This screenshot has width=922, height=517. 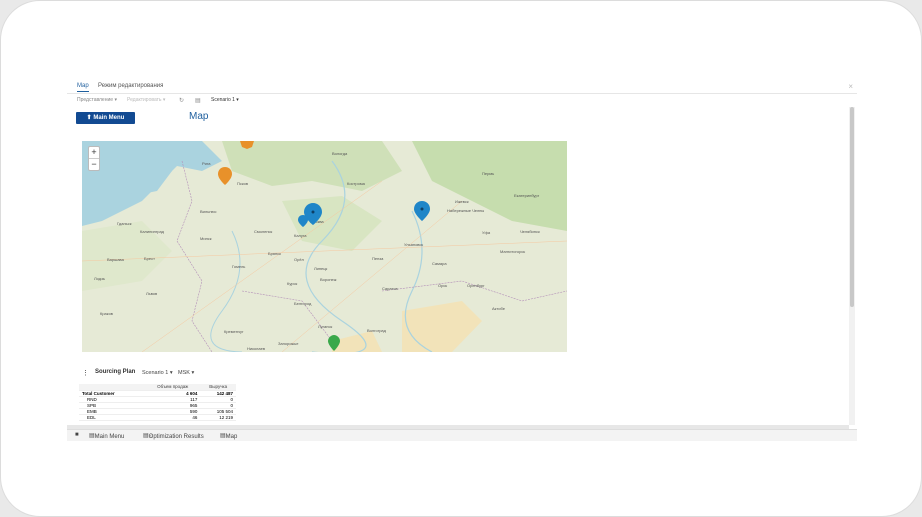 I want to click on edit-dropdown: Редактировать ▾, so click(x=146, y=100).